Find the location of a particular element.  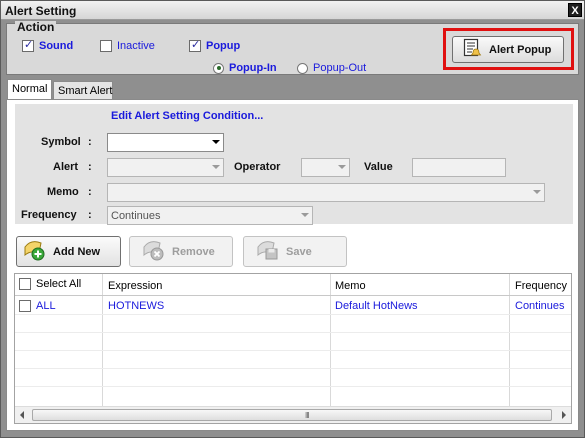

popup-out-radio-dot is located at coordinates (302, 68).